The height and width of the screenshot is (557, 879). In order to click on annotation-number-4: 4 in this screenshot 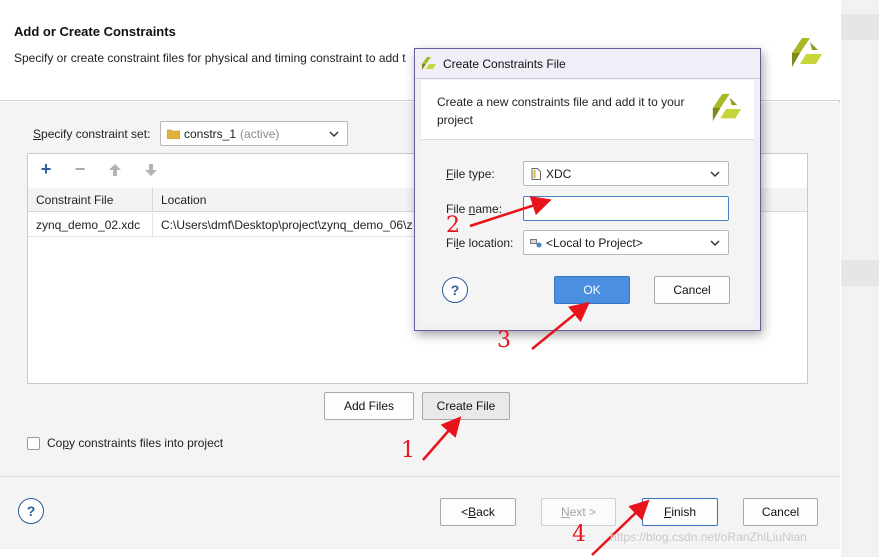, I will do `click(579, 534)`.